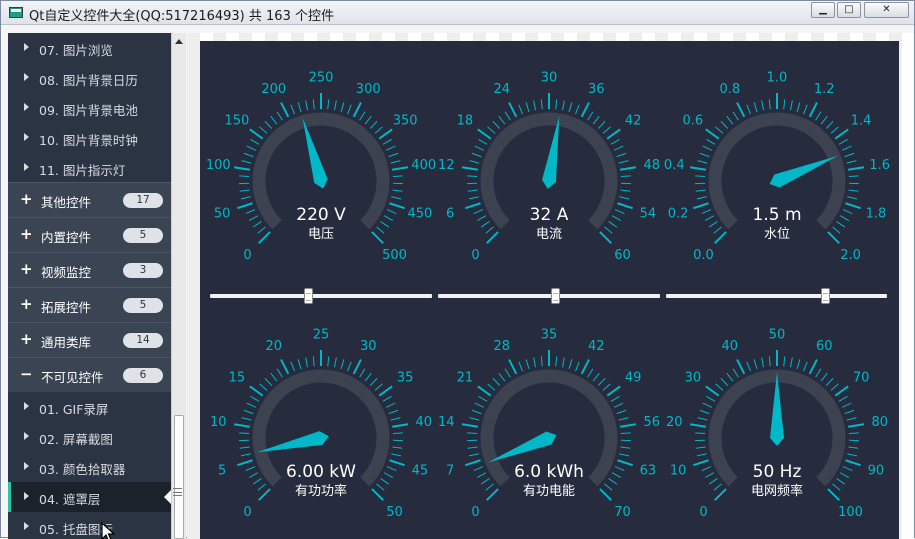 The height and width of the screenshot is (539, 915). Describe the element at coordinates (823, 10) in the screenshot. I see `minimize-button: ▁` at that location.